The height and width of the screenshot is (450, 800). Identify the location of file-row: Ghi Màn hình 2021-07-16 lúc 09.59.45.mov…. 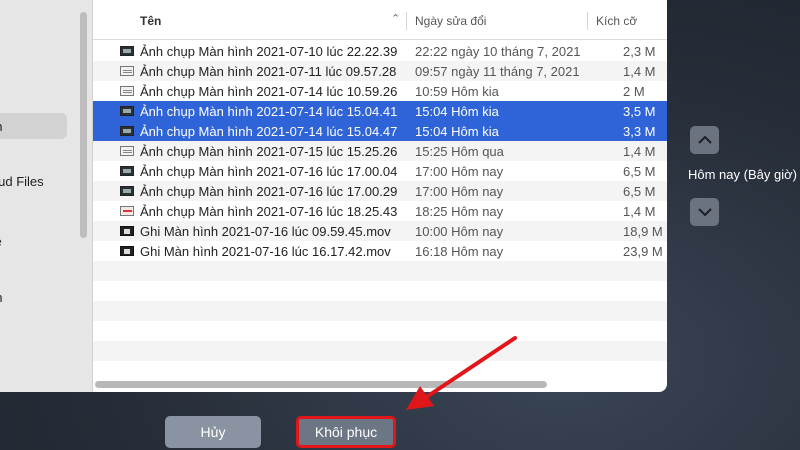
(380, 231).